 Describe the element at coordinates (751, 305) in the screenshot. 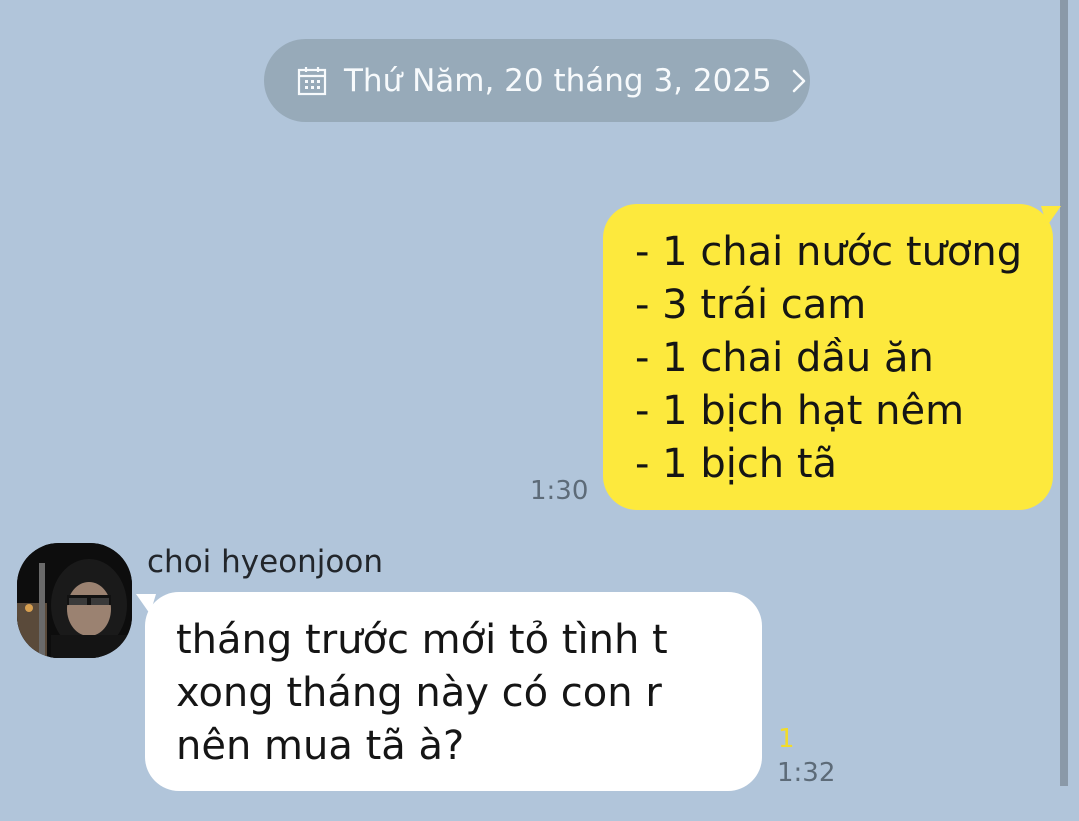

I see `message-line: - 3 trái cam` at that location.